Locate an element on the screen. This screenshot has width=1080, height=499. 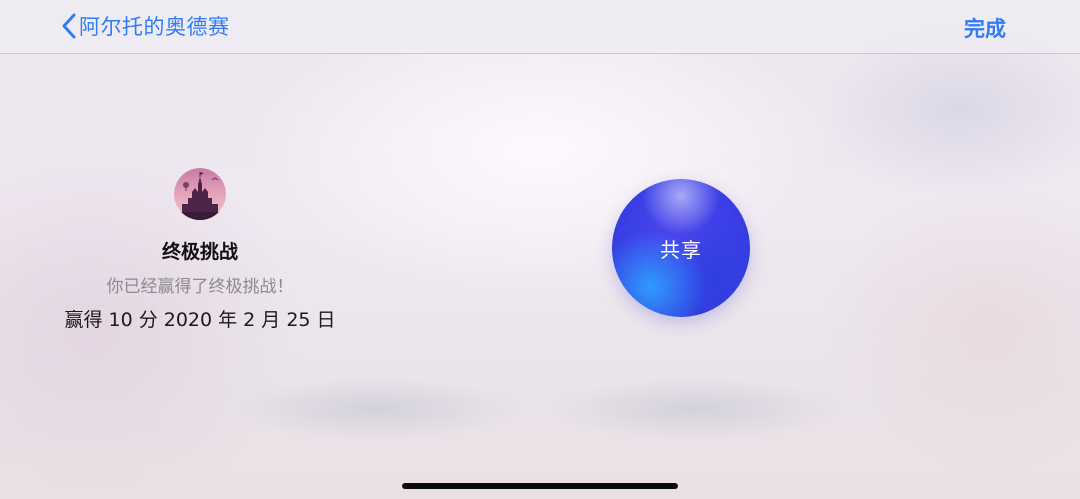
achievement-meta: 赢得 10 分 2020 年 2 月 25 日 is located at coordinates (200, 320).